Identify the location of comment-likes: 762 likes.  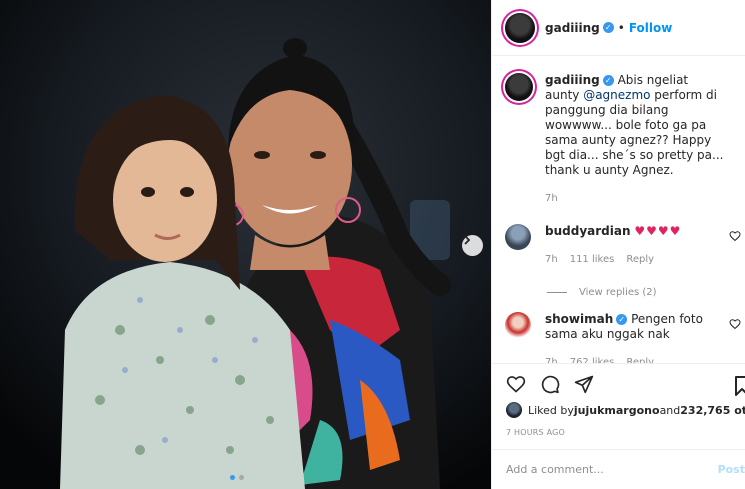
(592, 359).